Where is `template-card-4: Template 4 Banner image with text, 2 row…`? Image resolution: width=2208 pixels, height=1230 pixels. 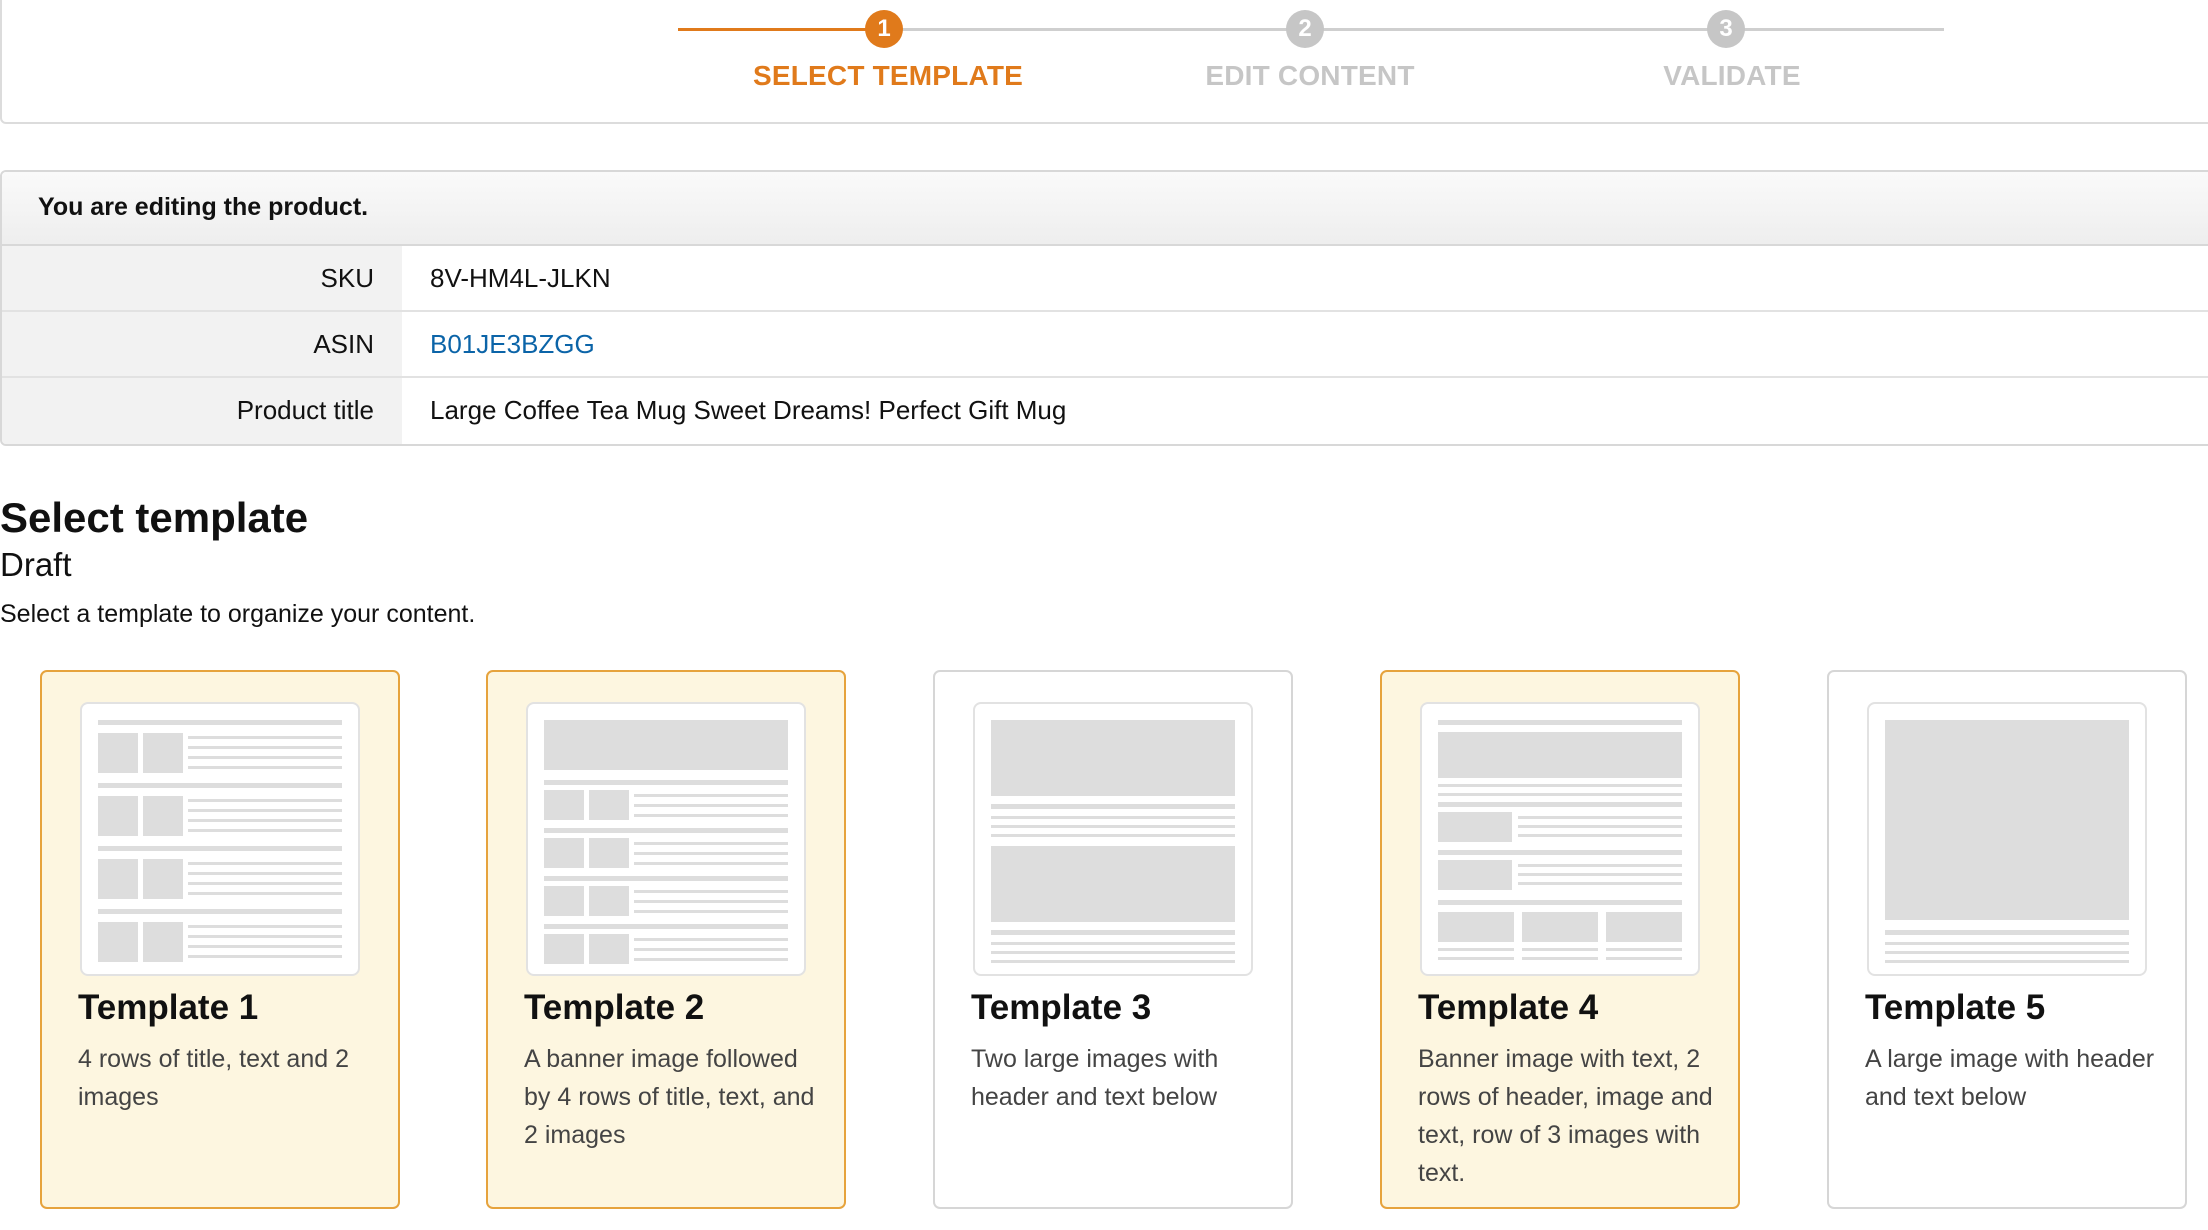
template-card-4: Template 4 Banner image with text, 2 row… is located at coordinates (1560, 939).